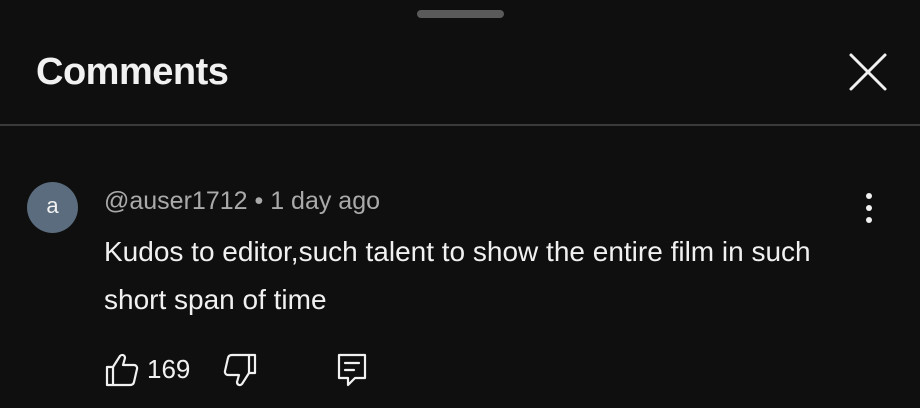 This screenshot has height=408, width=920. Describe the element at coordinates (460, 369) in the screenshot. I see `comment-actions: 169` at that location.